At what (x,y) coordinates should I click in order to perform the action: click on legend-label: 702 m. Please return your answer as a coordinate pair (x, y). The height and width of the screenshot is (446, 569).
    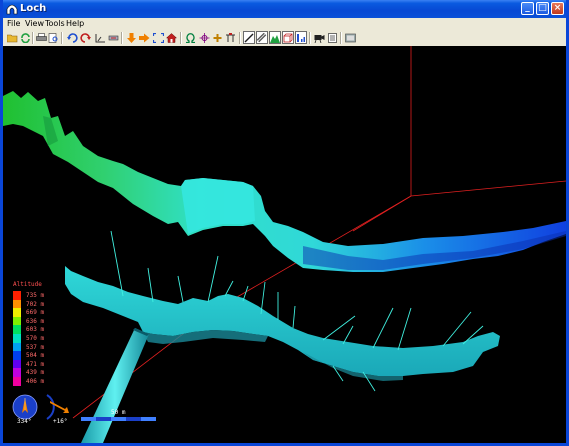
    Looking at the image, I should click on (35, 304).